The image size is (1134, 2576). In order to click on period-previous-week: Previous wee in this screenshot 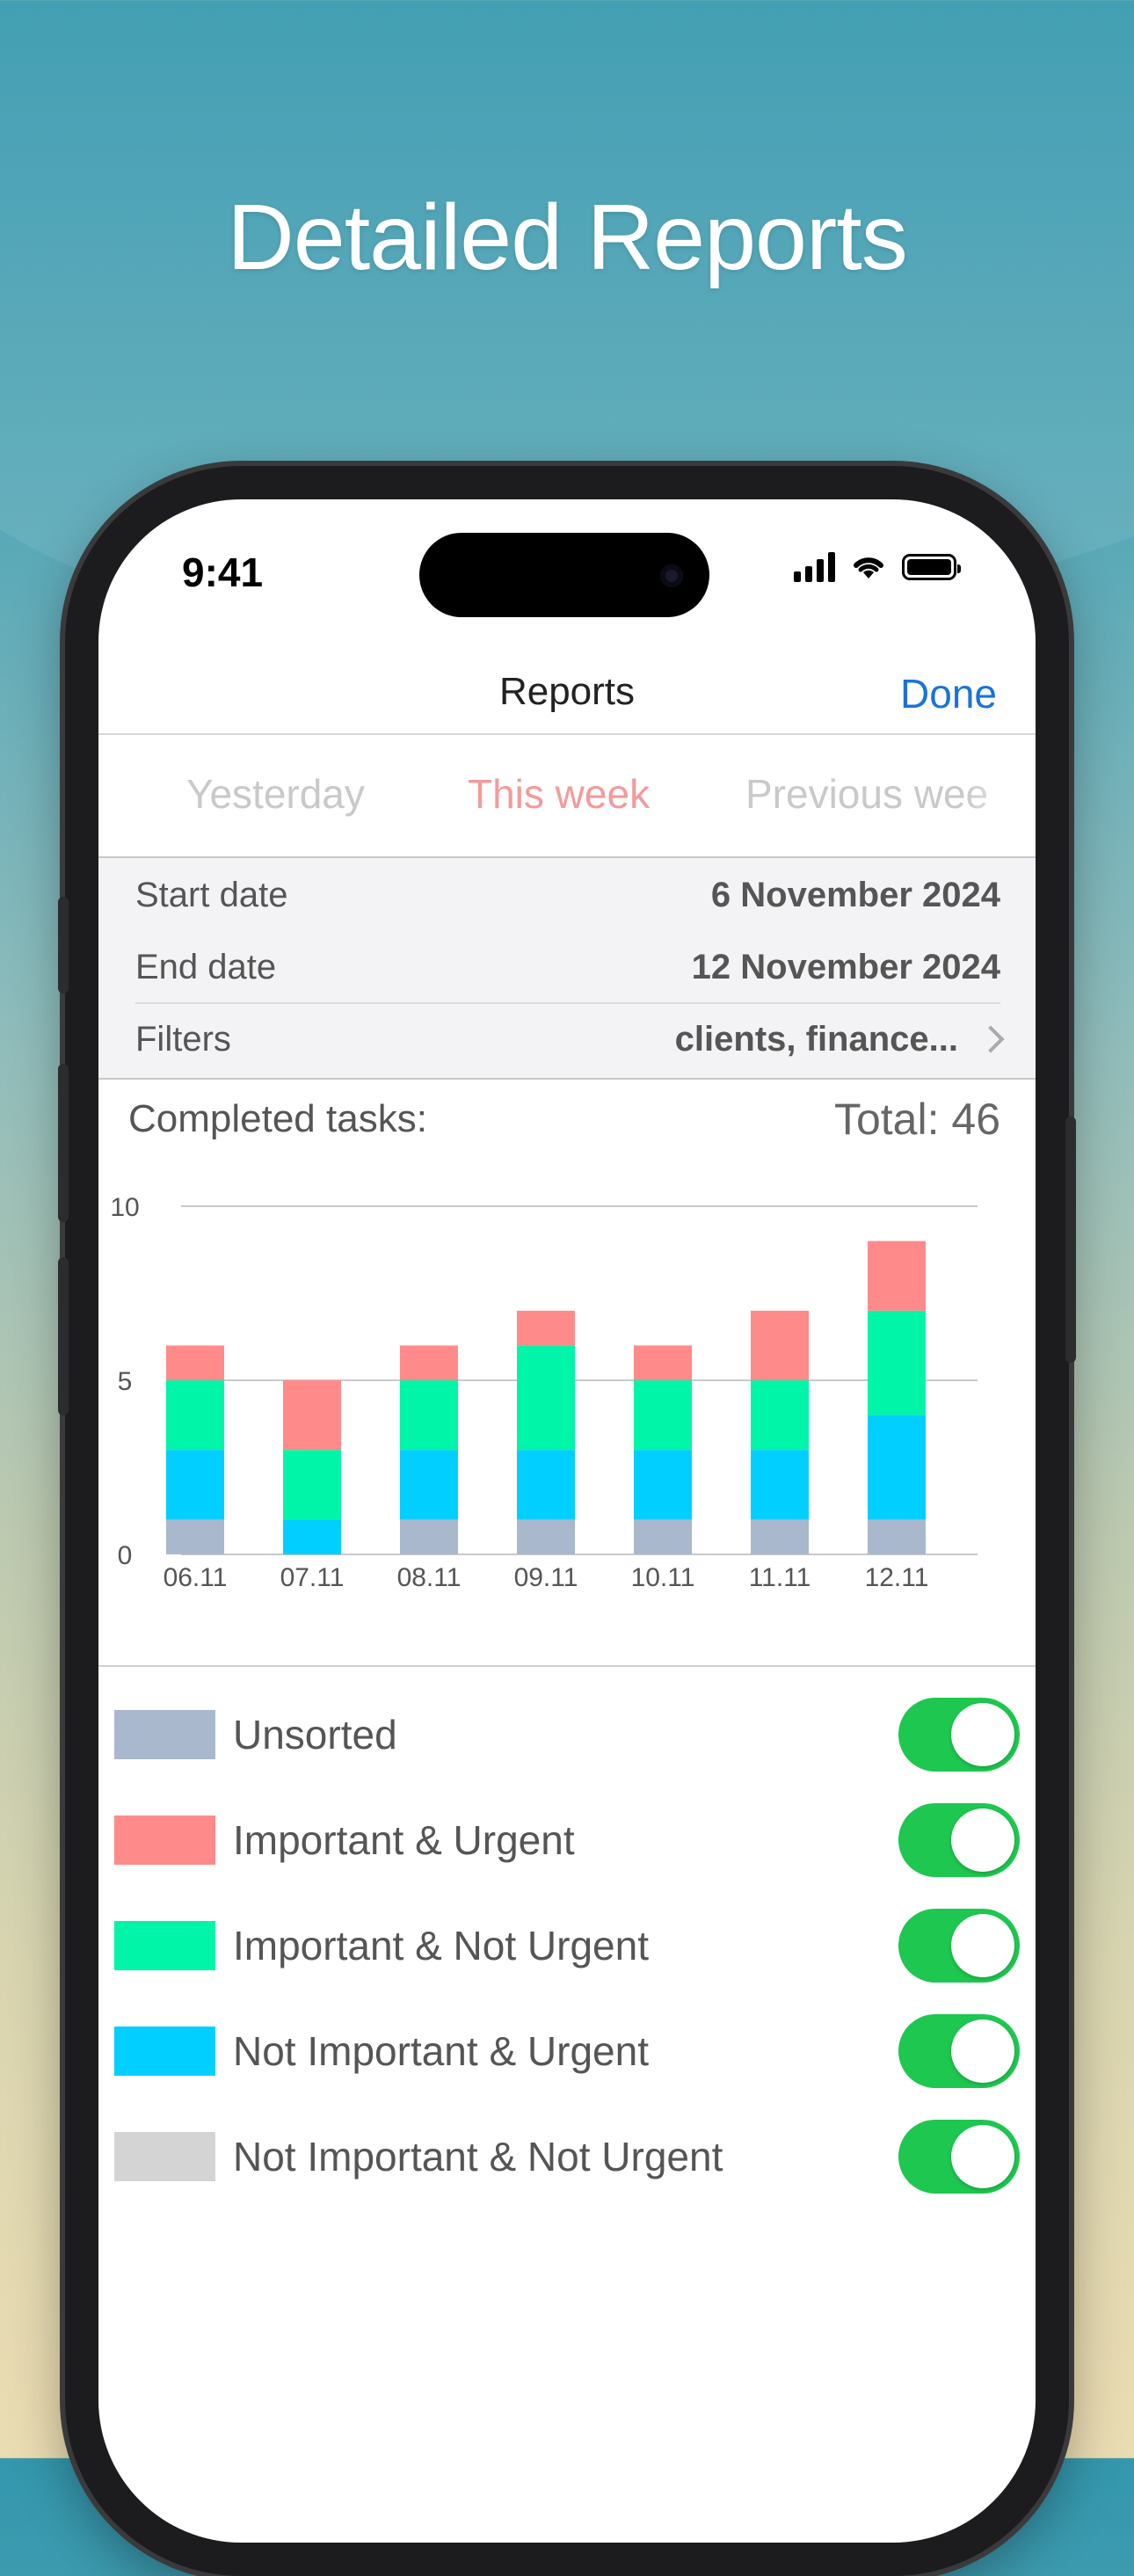, I will do `click(867, 794)`.